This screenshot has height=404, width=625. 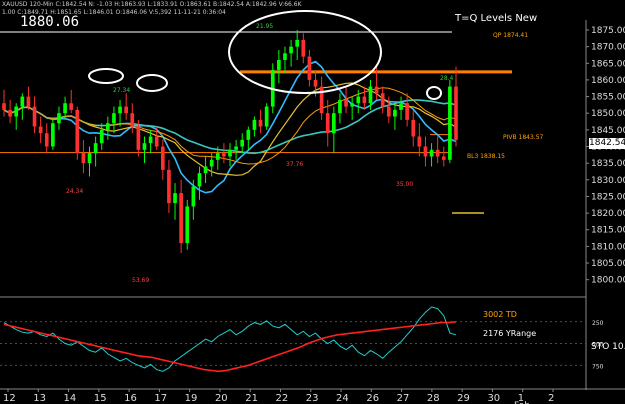 I want to click on indicator-title: T=Q Levels New, so click(x=496, y=18).